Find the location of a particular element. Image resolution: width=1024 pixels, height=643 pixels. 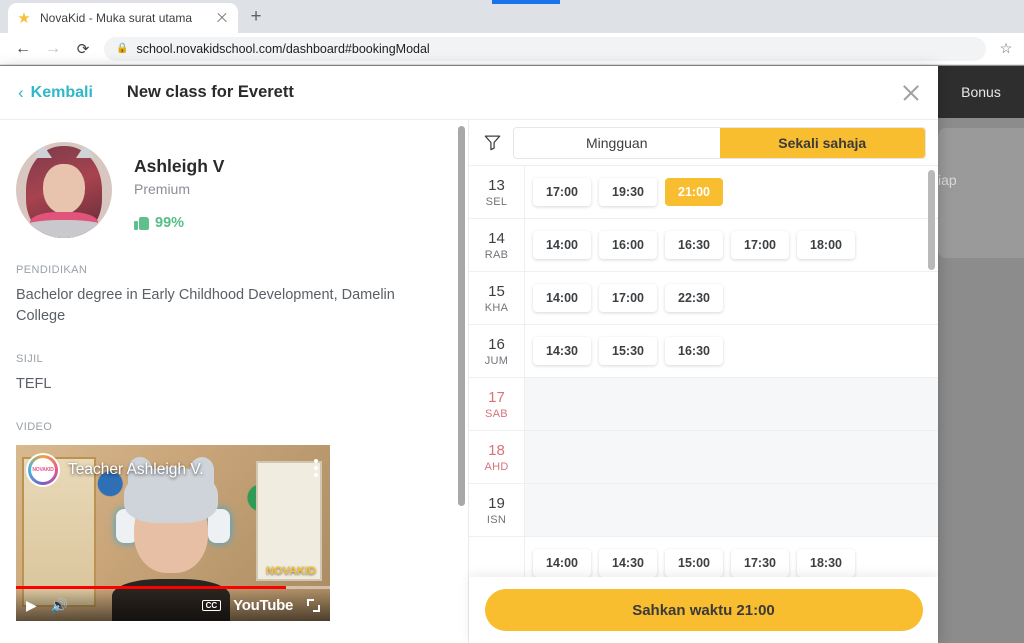

time-slot-group: 17:00 19:30 21:00 is located at coordinates (731, 192).